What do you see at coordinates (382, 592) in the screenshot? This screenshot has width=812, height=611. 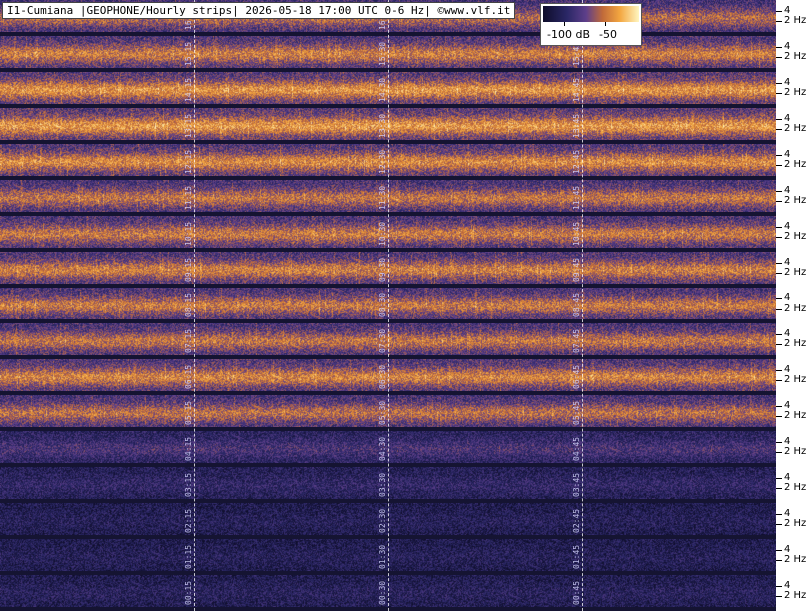 I see `minute-label: 00:30` at bounding box center [382, 592].